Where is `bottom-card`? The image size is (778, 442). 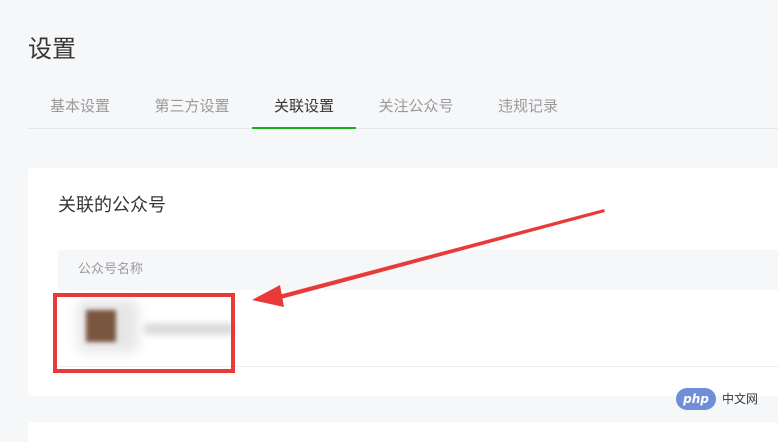 bottom-card is located at coordinates (403, 432).